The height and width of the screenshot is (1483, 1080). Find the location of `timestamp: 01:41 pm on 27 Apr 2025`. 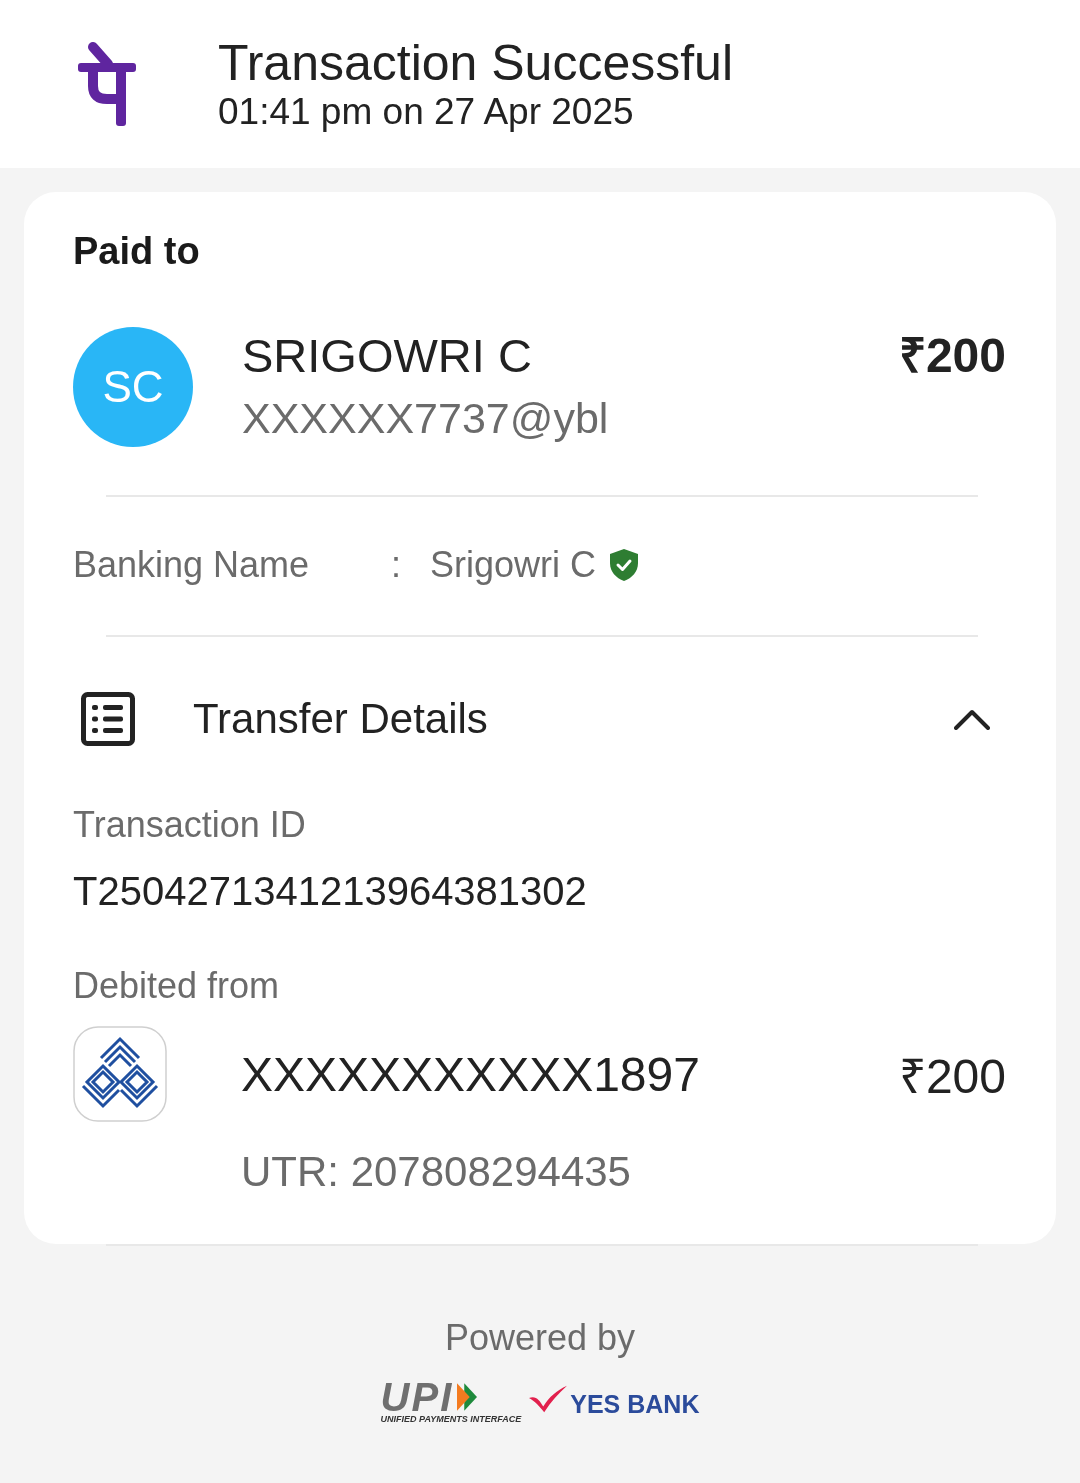

timestamp: 01:41 pm on 27 Apr 2025 is located at coordinates (426, 112).